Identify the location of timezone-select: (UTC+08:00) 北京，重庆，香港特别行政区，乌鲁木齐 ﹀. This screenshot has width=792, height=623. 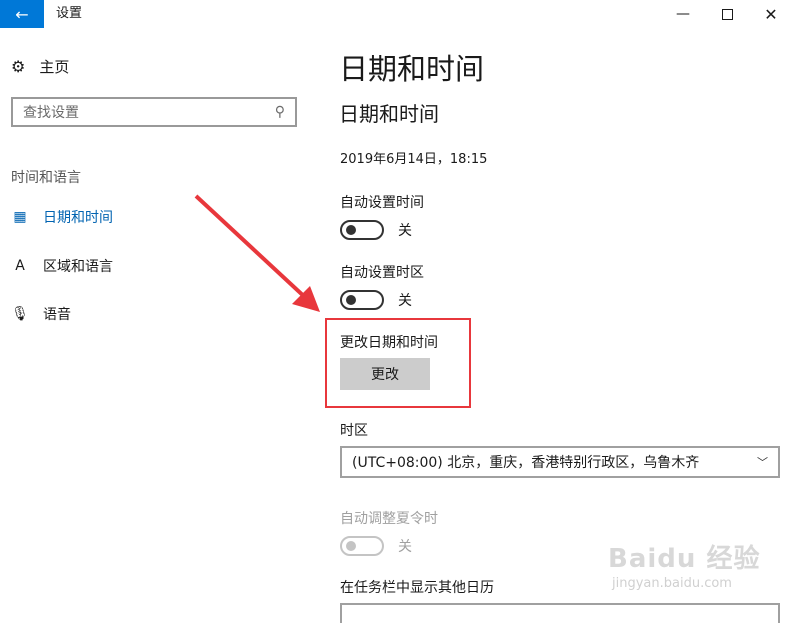
(560, 462).